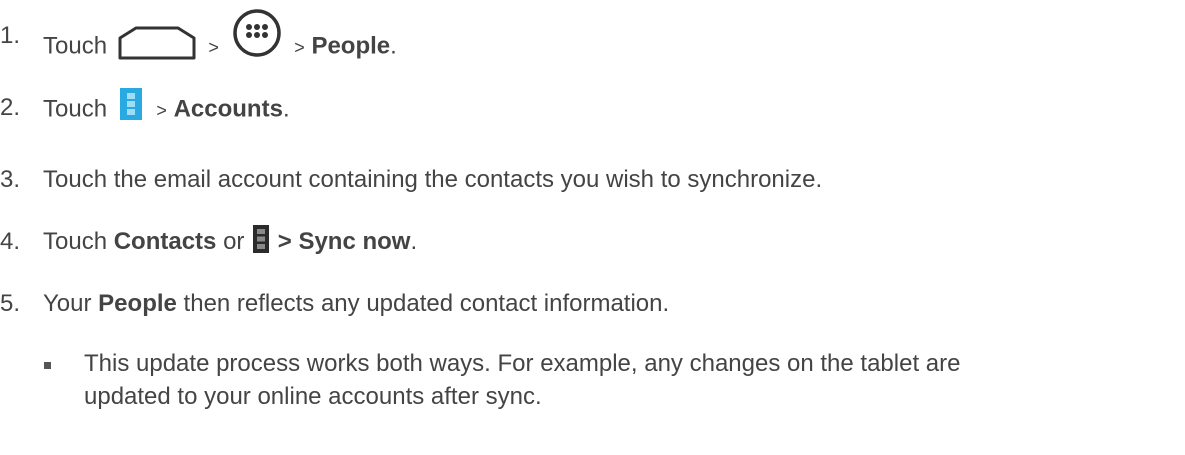 The height and width of the screenshot is (455, 1185). Describe the element at coordinates (234, 241) in the screenshot. I see `step-text: or` at that location.